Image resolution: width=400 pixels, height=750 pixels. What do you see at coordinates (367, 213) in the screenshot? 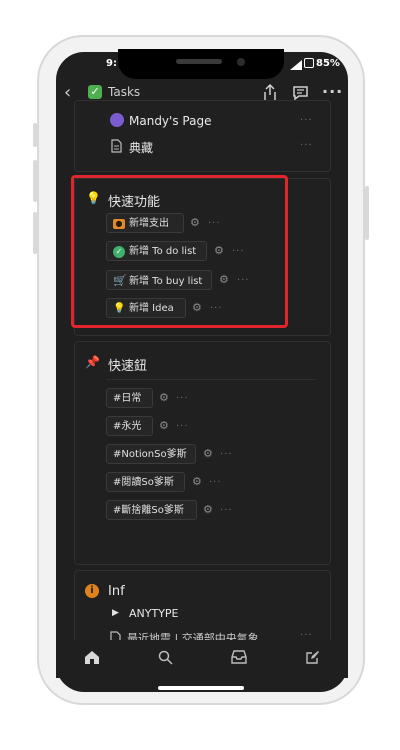
I see `power-button` at bounding box center [367, 213].